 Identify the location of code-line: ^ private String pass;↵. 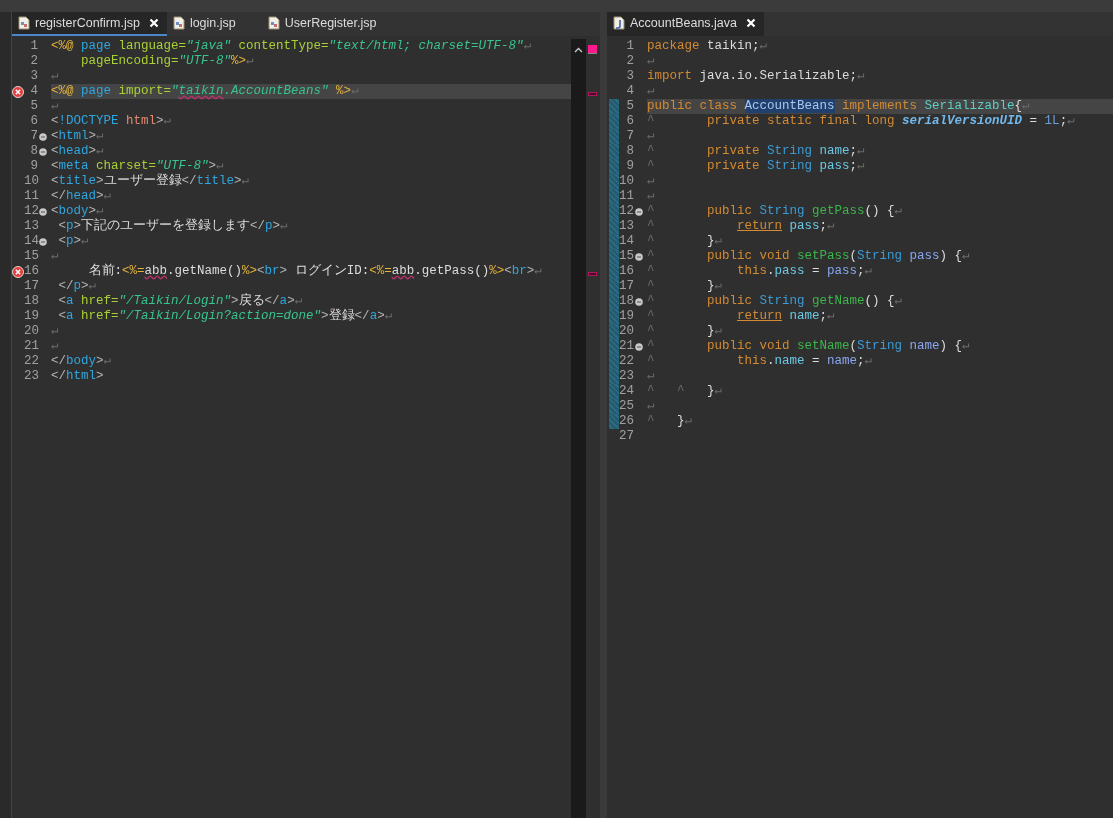
(756, 166).